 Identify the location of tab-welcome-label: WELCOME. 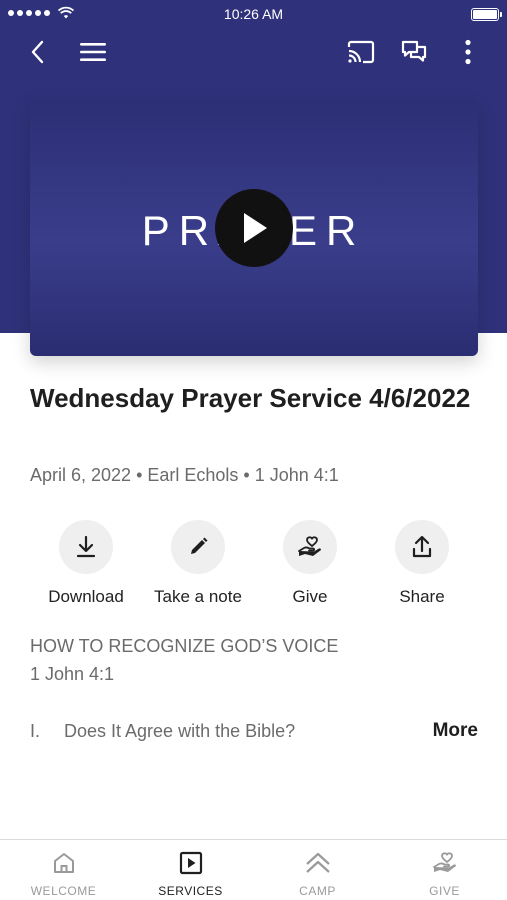
(63, 891).